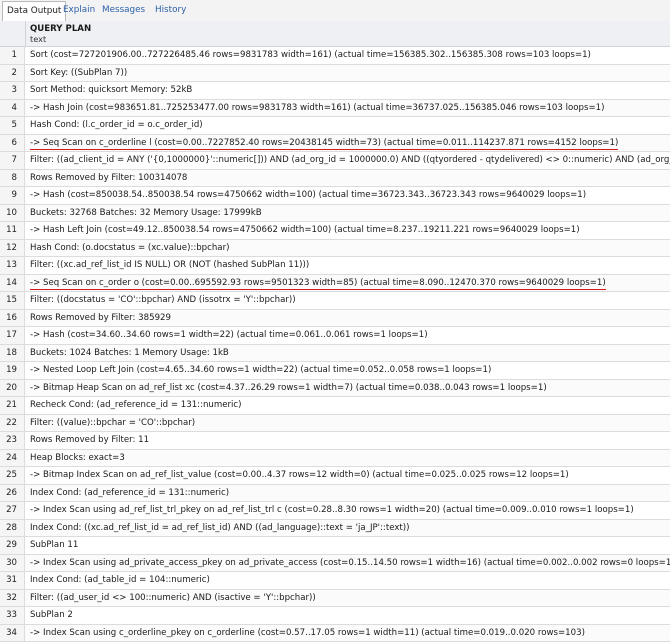 The height and width of the screenshot is (642, 670). Describe the element at coordinates (12, 598) in the screenshot. I see `row-number: 32` at that location.